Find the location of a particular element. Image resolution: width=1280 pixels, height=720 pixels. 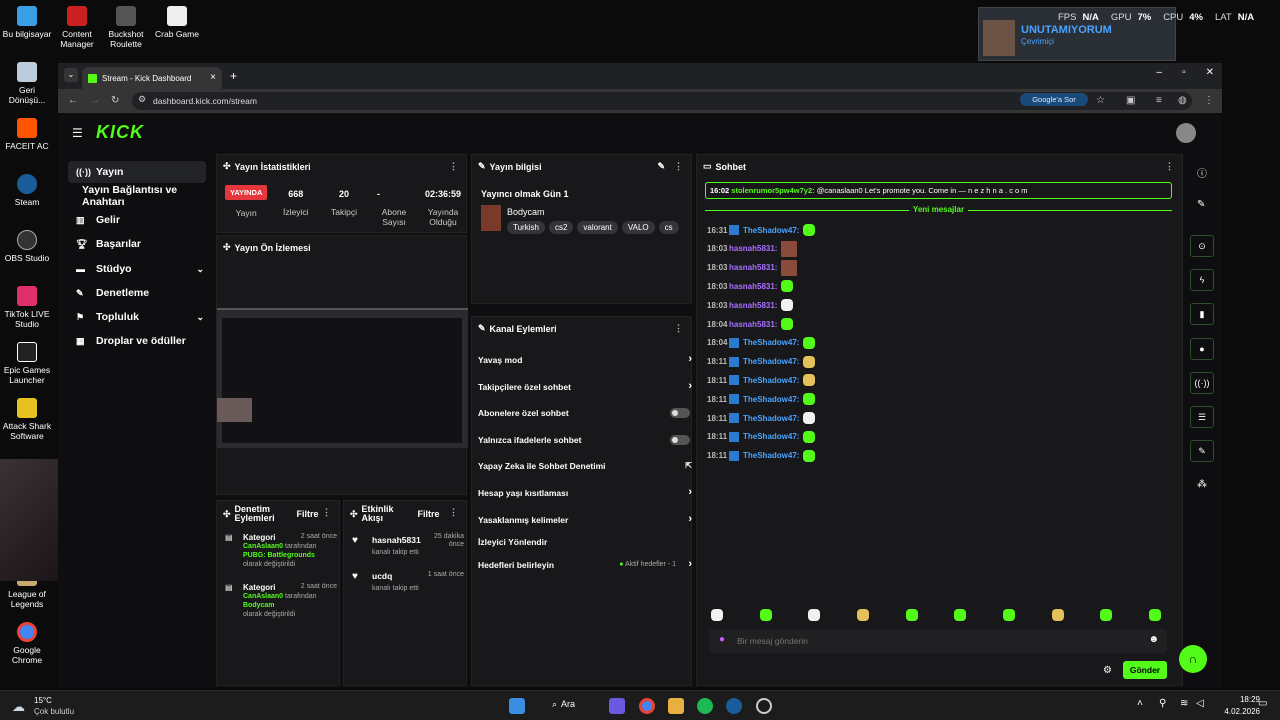

close-tab-icon: × is located at coordinates (213, 77).